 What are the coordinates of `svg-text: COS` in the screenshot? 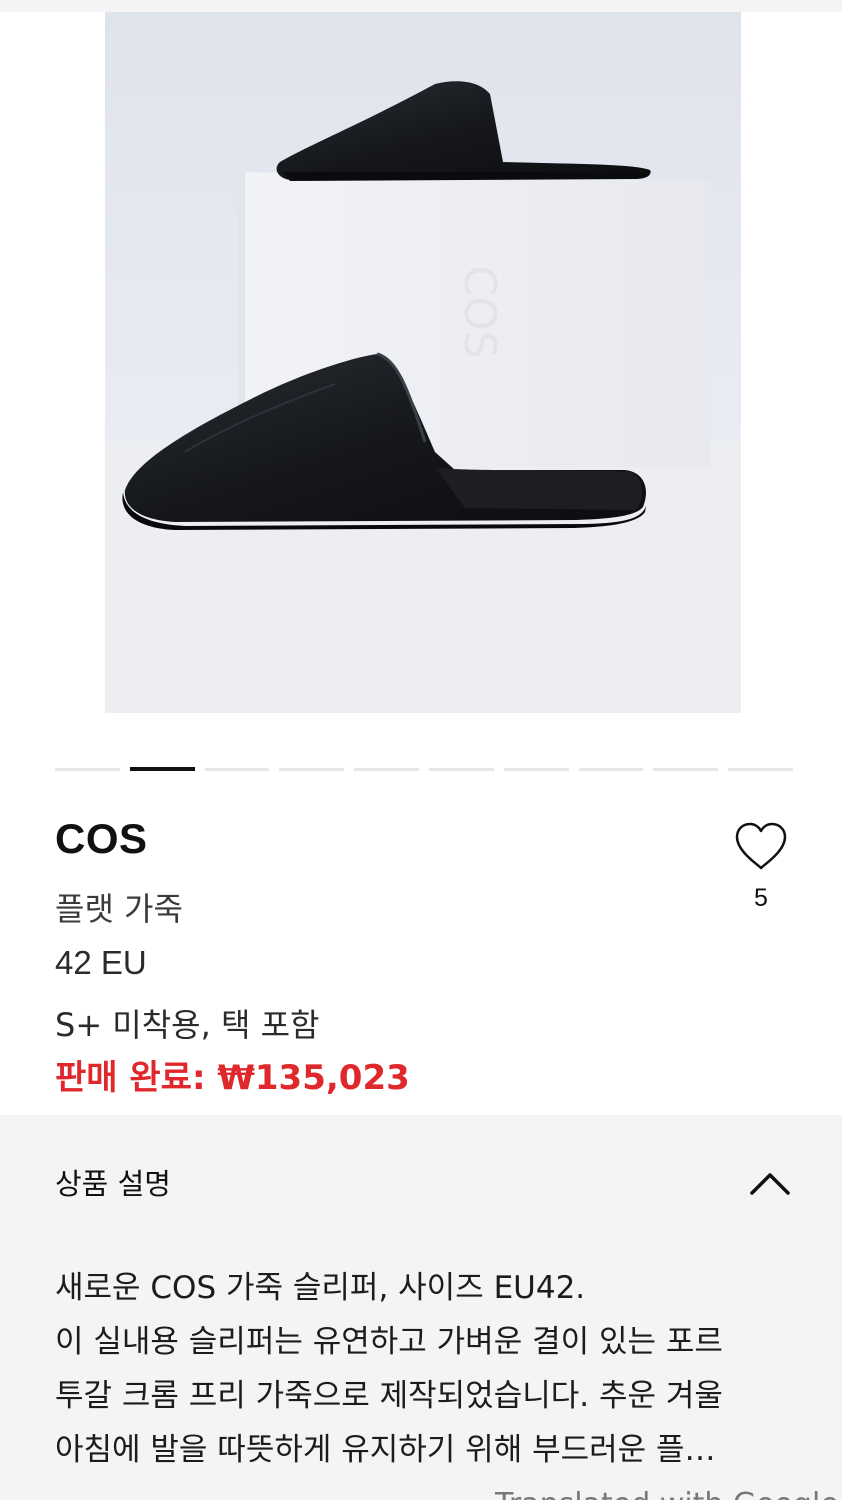 It's located at (479, 311).